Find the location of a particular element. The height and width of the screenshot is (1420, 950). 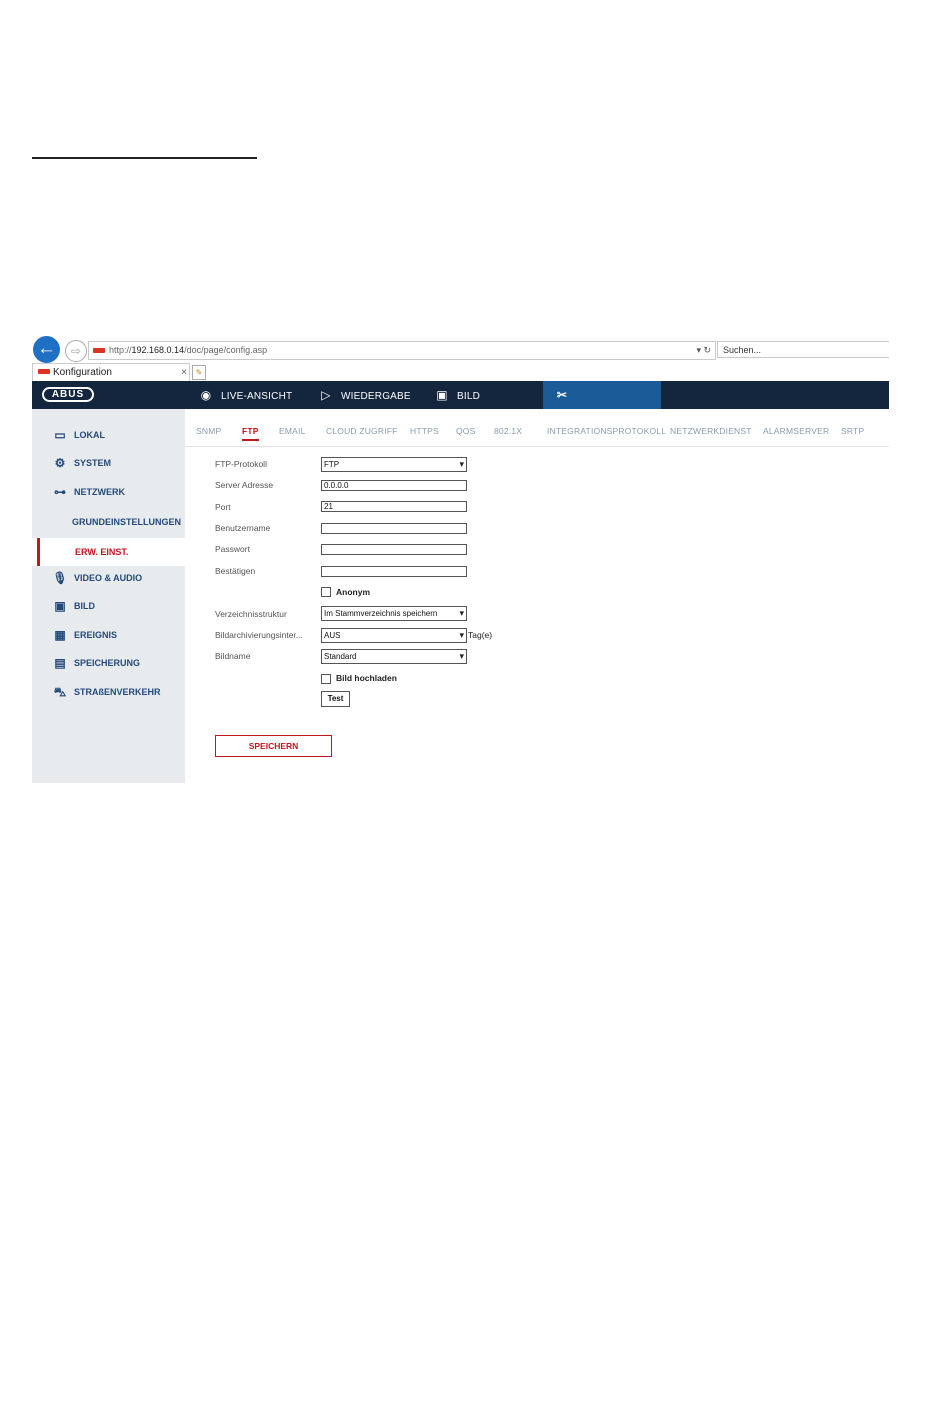

tools-icon: ✂ is located at coordinates (562, 395).